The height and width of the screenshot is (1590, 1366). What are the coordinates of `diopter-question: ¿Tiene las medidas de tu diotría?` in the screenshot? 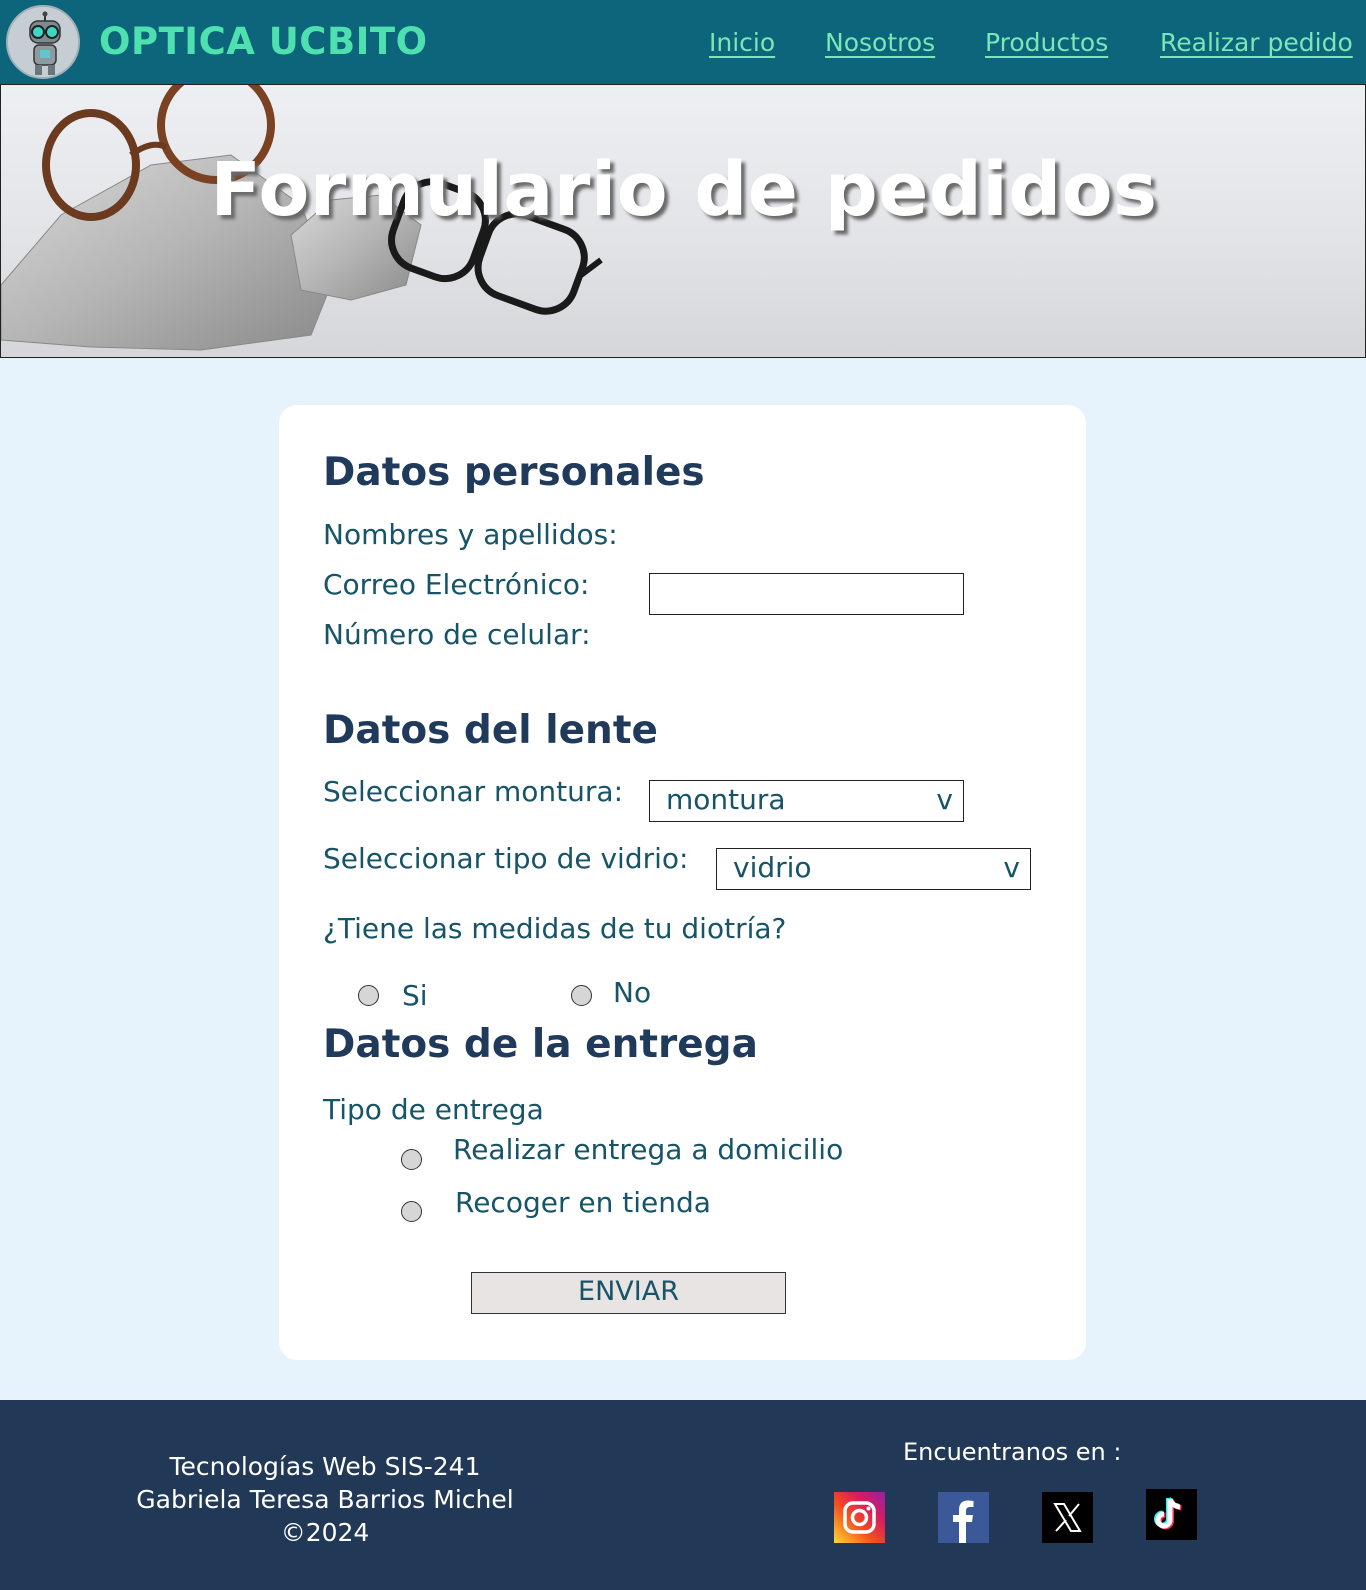 It's located at (555, 928).